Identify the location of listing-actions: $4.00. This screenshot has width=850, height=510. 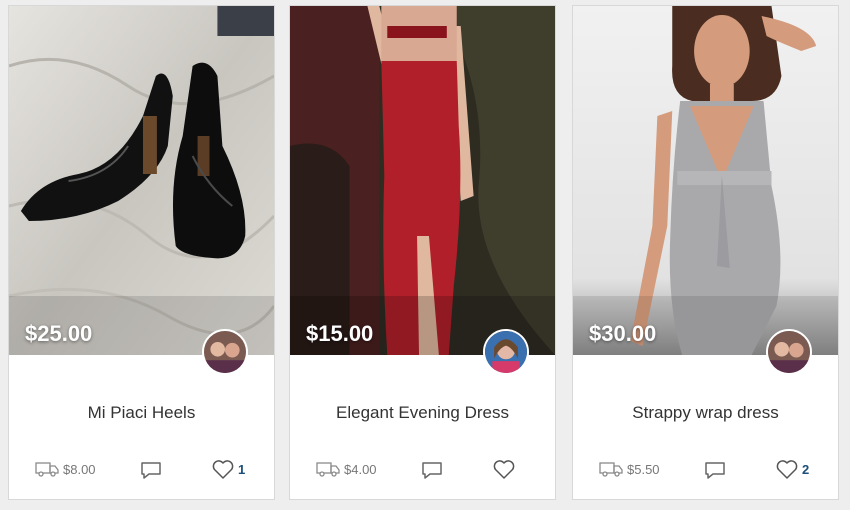
(422, 470).